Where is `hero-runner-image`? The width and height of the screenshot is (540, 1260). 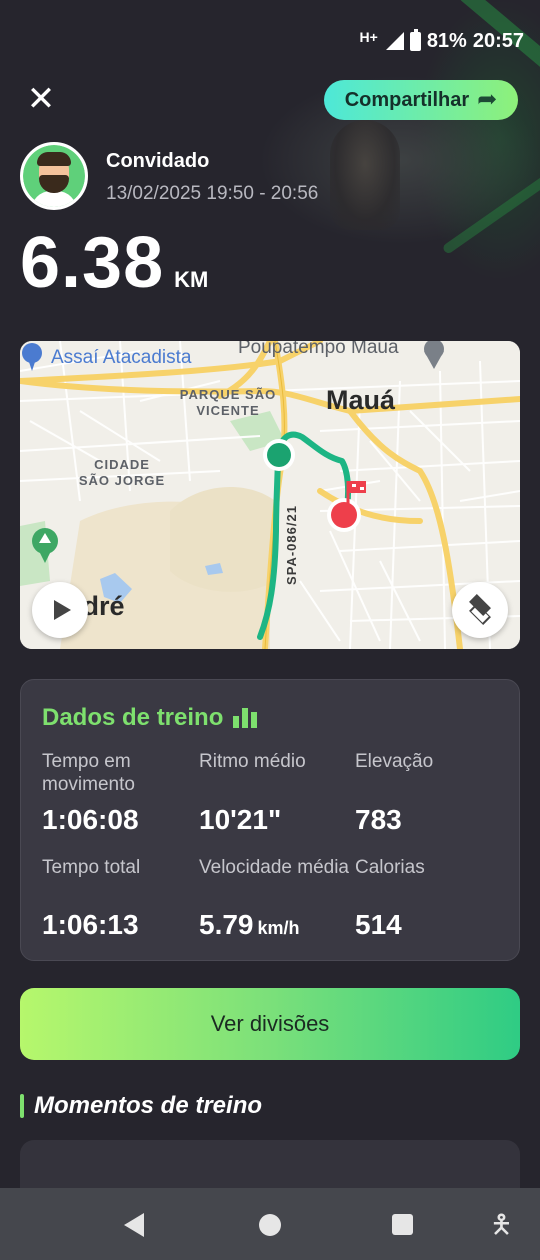 hero-runner-image is located at coordinates (365, 175).